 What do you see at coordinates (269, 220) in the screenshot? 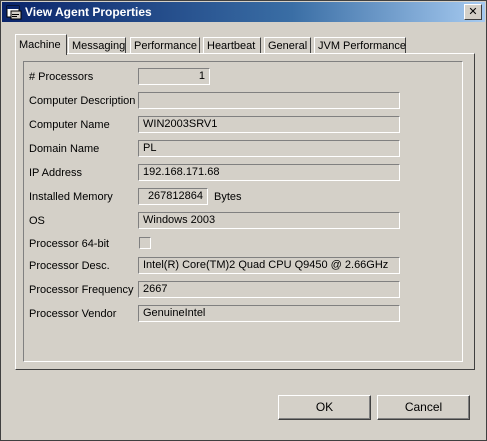
I see `os-field: Windows 2003` at bounding box center [269, 220].